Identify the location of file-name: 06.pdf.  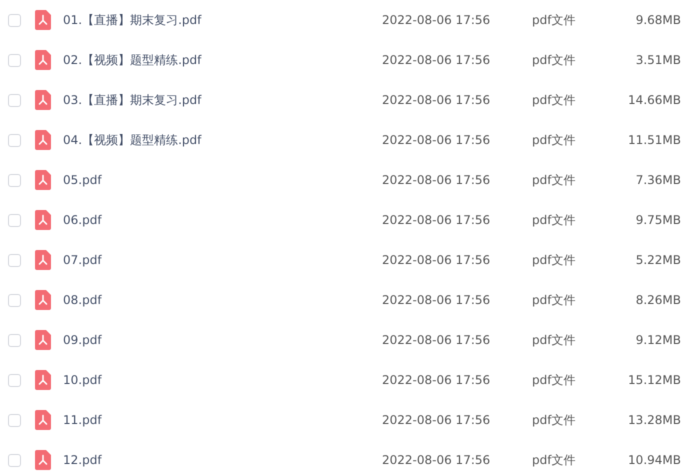
(222, 220).